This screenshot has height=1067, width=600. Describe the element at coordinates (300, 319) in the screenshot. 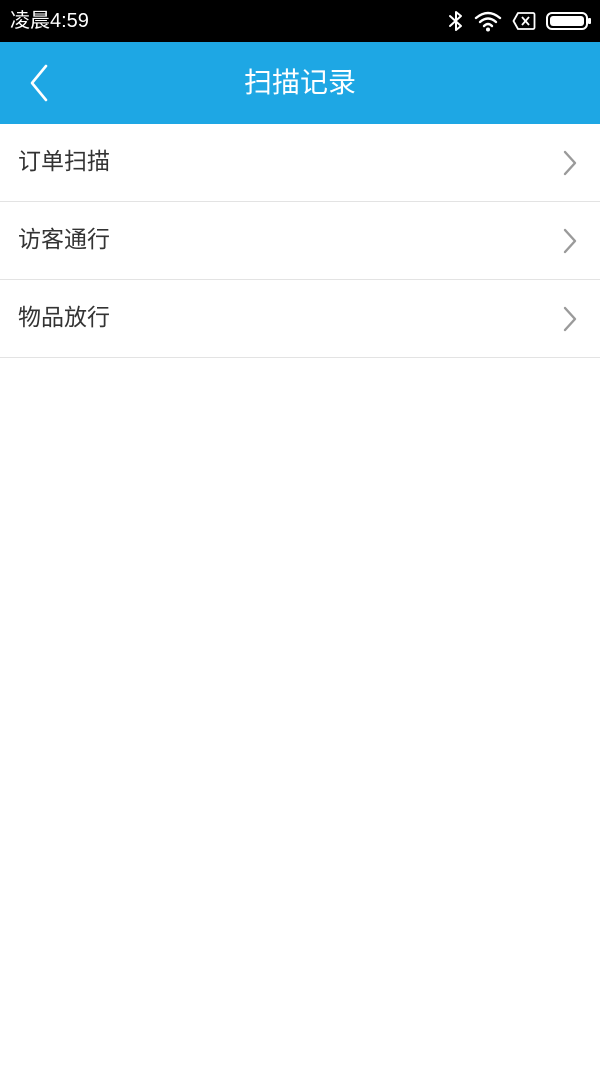

I see `list-item-goods-release: 物品放行` at that location.